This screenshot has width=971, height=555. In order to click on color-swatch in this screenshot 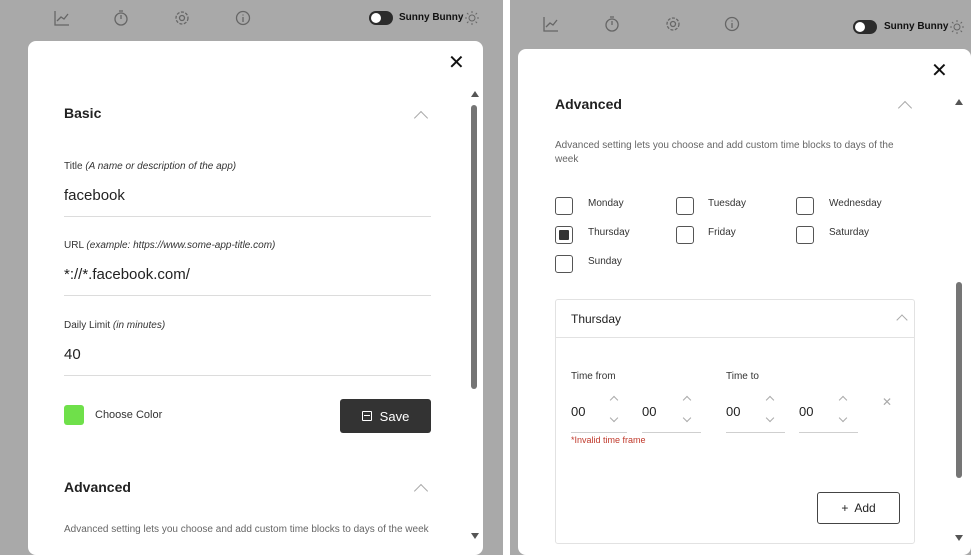, I will do `click(74, 415)`.